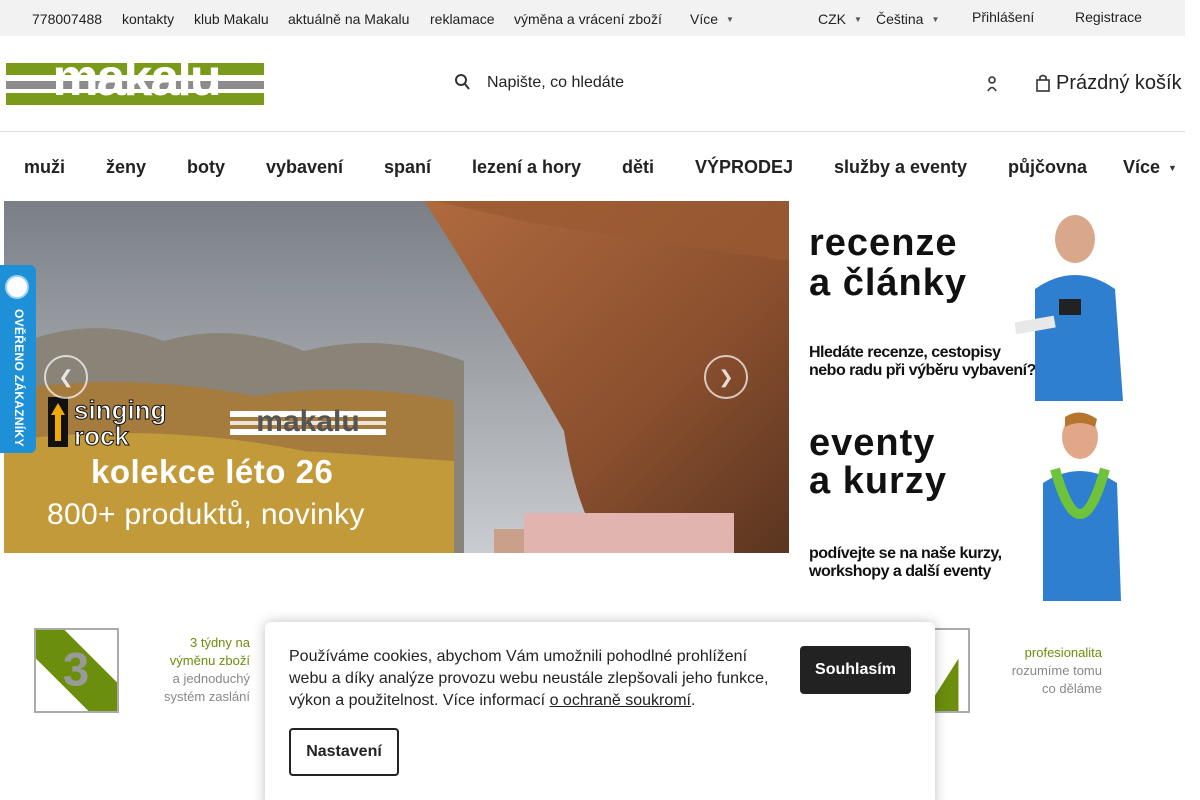 The height and width of the screenshot is (800, 1200). Describe the element at coordinates (19, 378) in the screenshot. I see `badge-label: OVĚŘENO ZÁKAZNÍKY` at that location.